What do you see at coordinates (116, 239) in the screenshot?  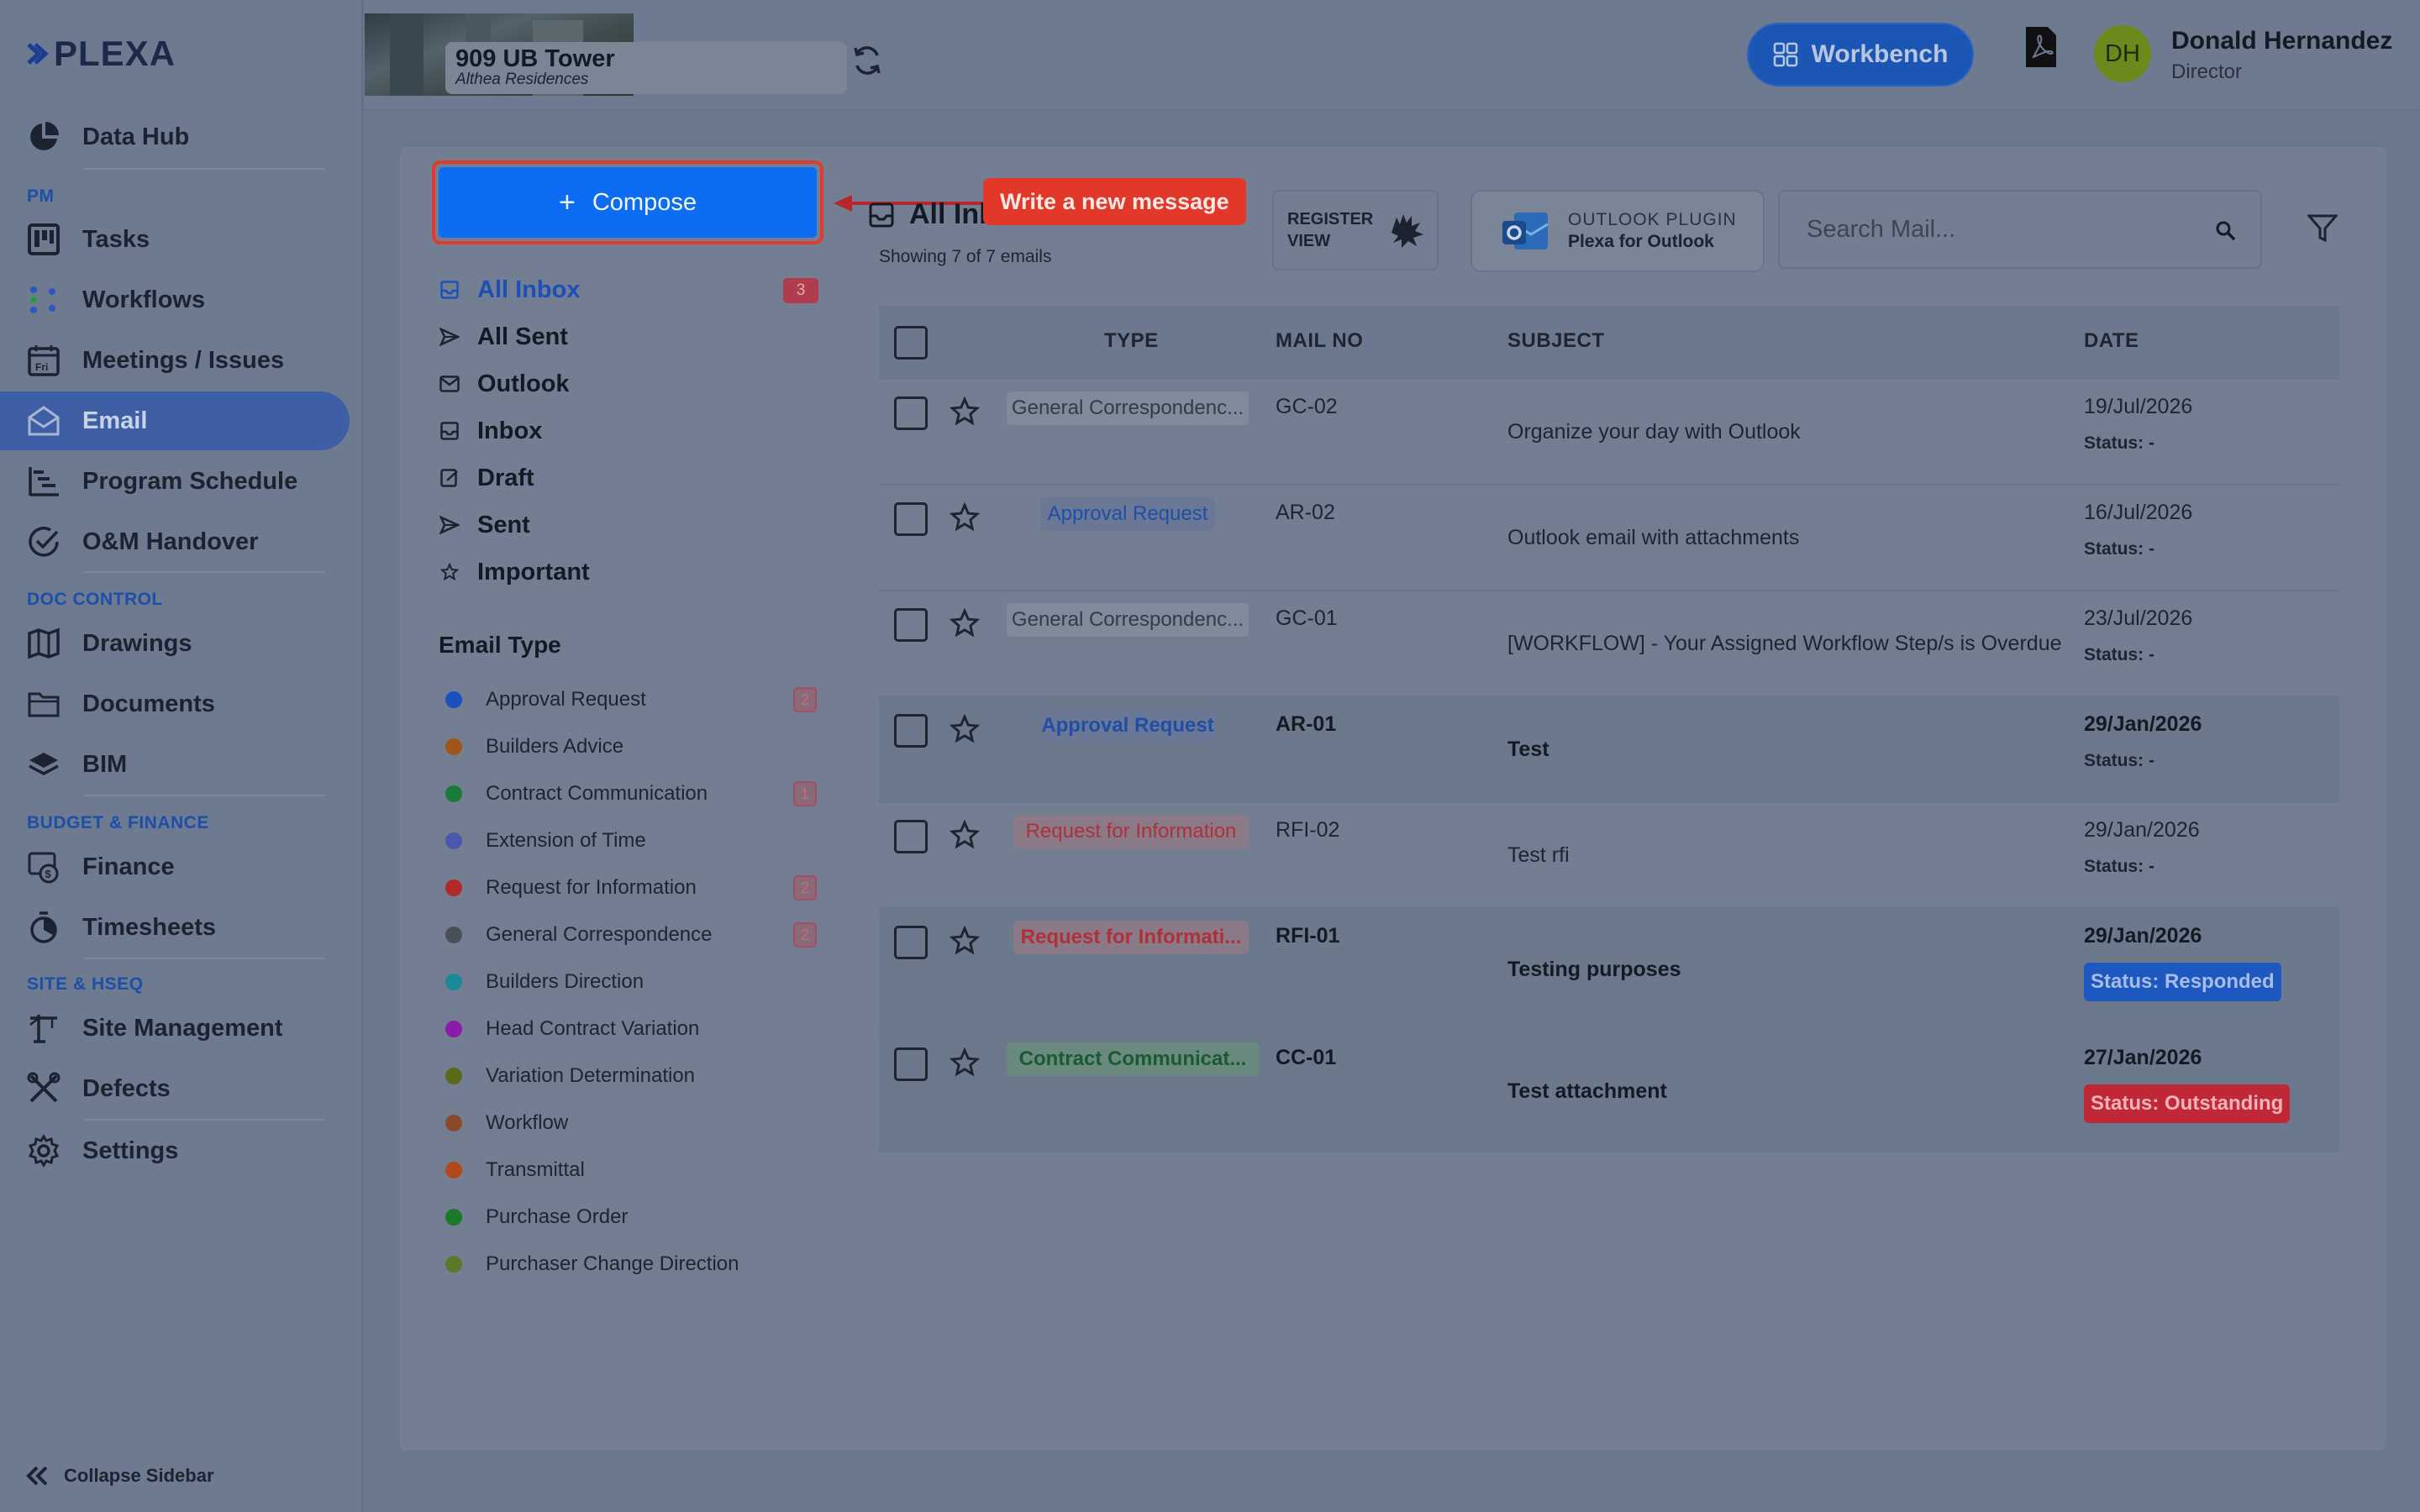 I see `sidebar-item-label: Tasks` at bounding box center [116, 239].